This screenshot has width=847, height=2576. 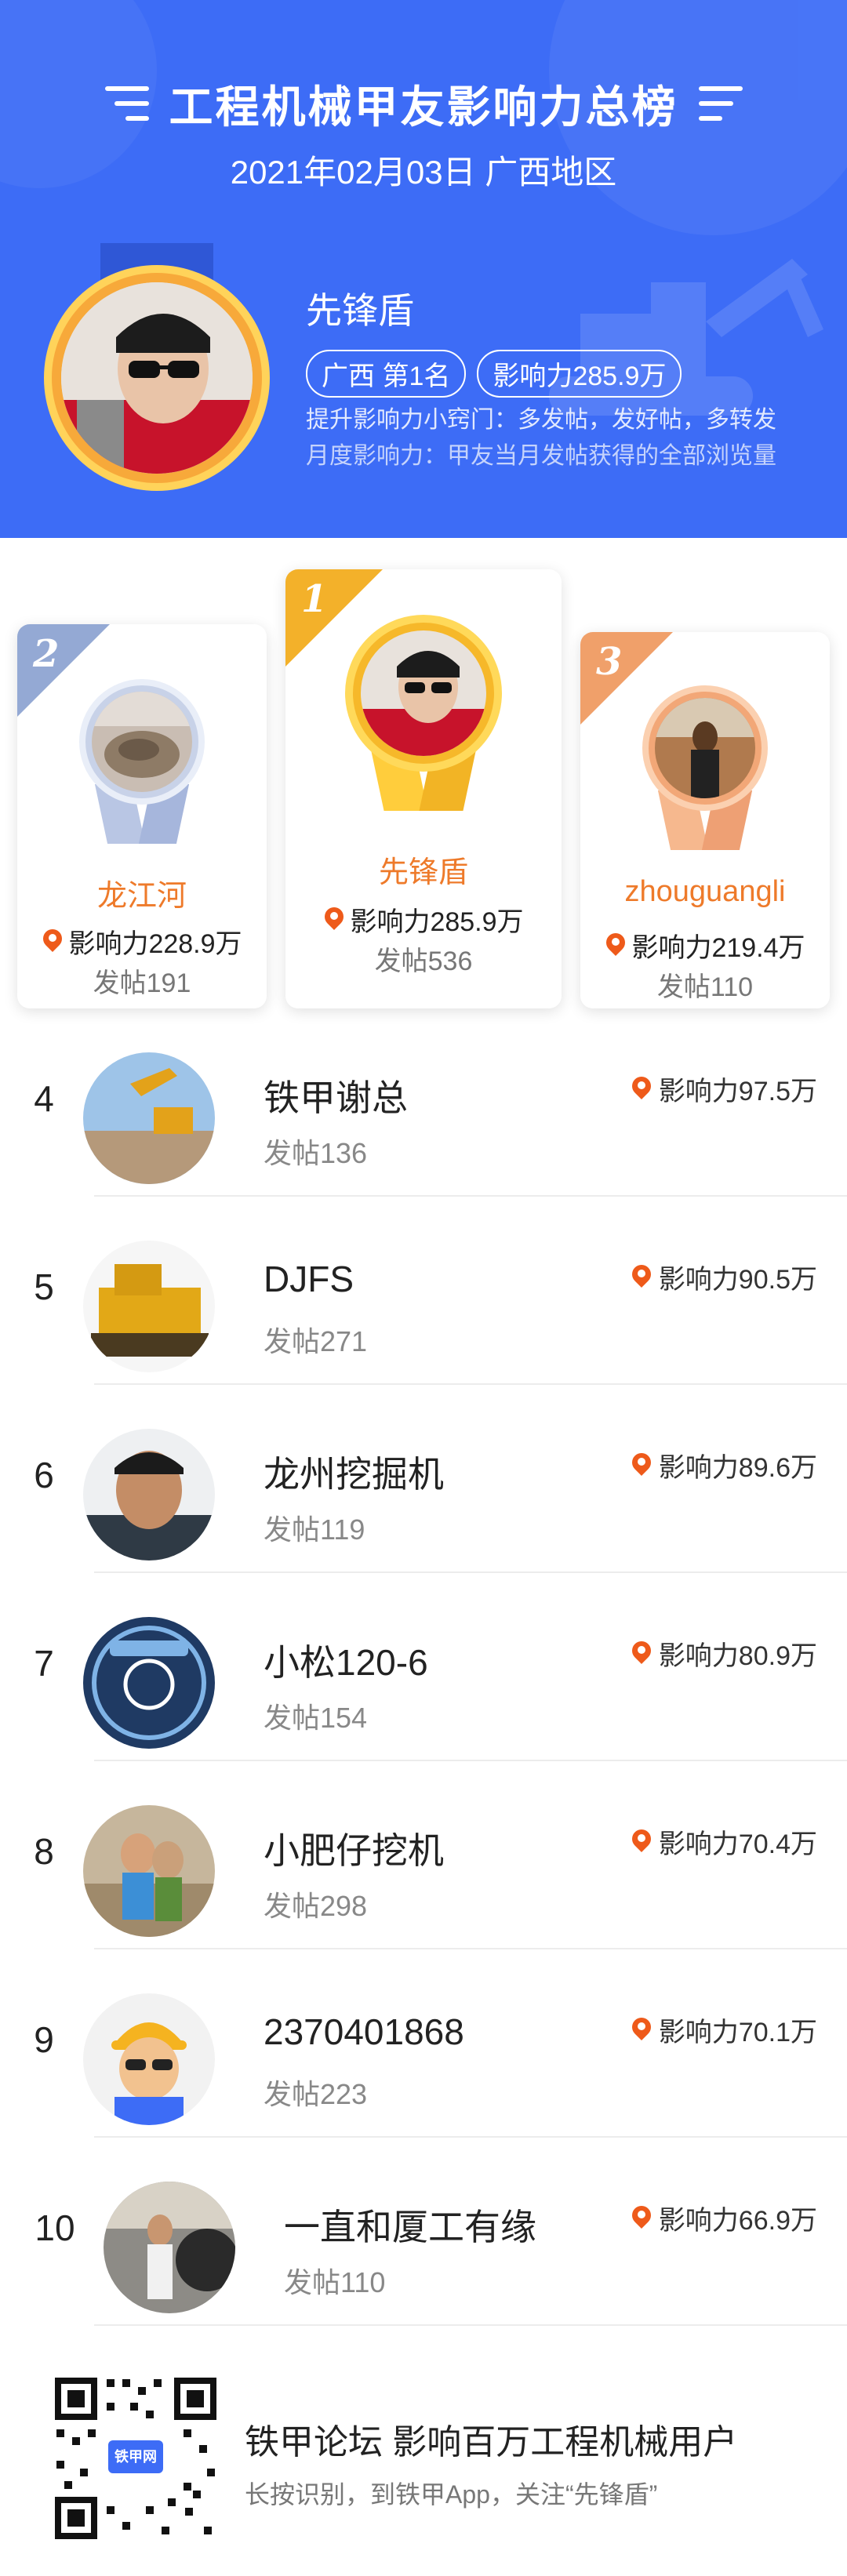 What do you see at coordinates (316, 1718) in the screenshot?
I see `user-posts: 发帖154` at bounding box center [316, 1718].